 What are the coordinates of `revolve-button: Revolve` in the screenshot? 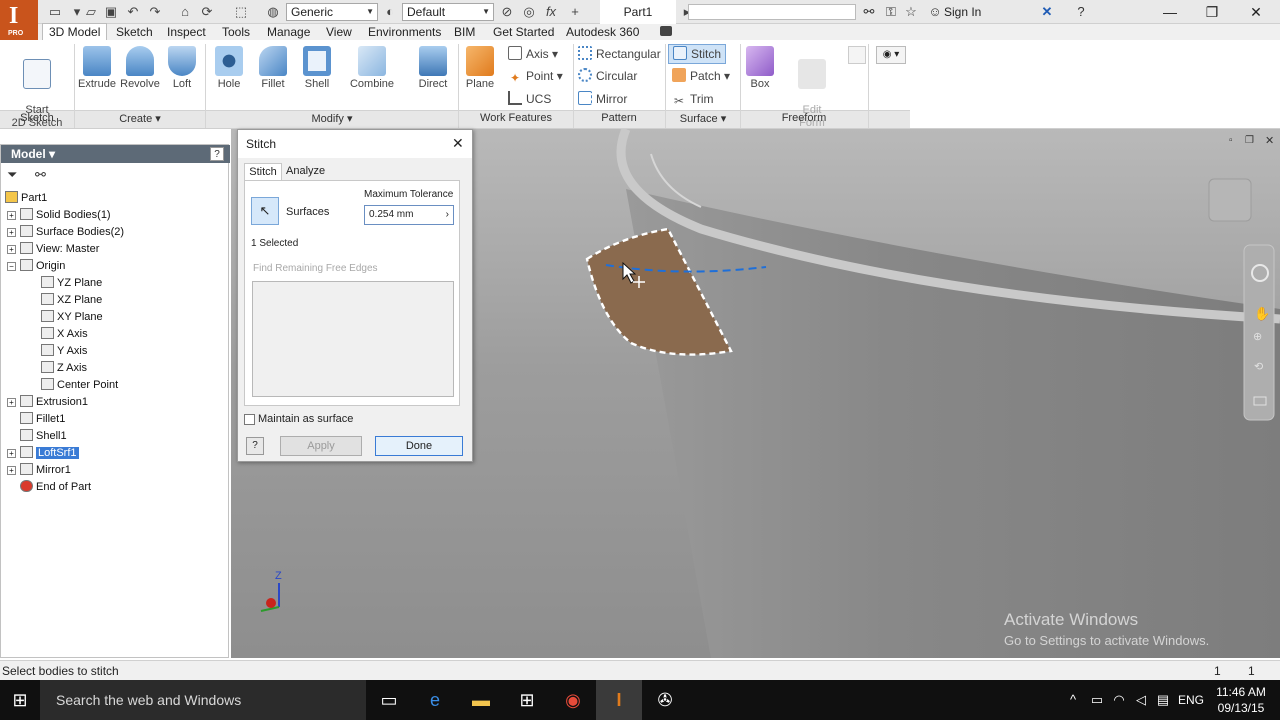 It's located at (140, 68).